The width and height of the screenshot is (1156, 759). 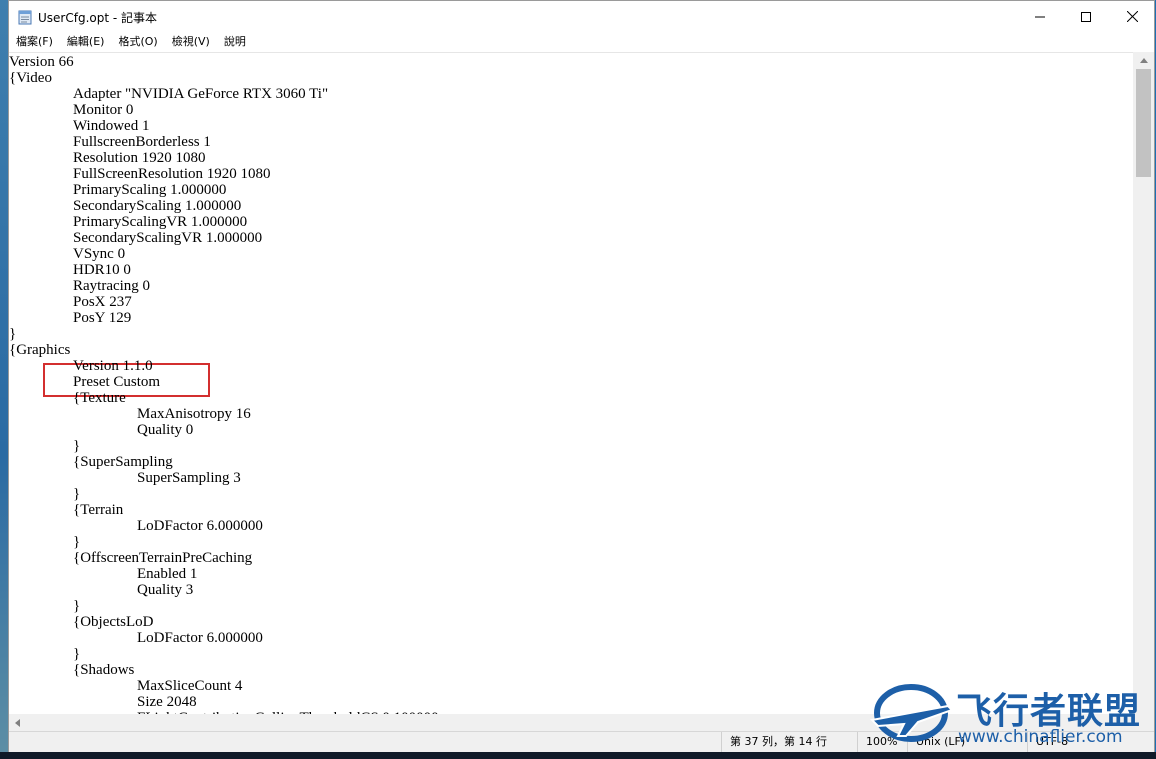 What do you see at coordinates (98, 510) in the screenshot?
I see `text-line: {Terrain` at bounding box center [98, 510].